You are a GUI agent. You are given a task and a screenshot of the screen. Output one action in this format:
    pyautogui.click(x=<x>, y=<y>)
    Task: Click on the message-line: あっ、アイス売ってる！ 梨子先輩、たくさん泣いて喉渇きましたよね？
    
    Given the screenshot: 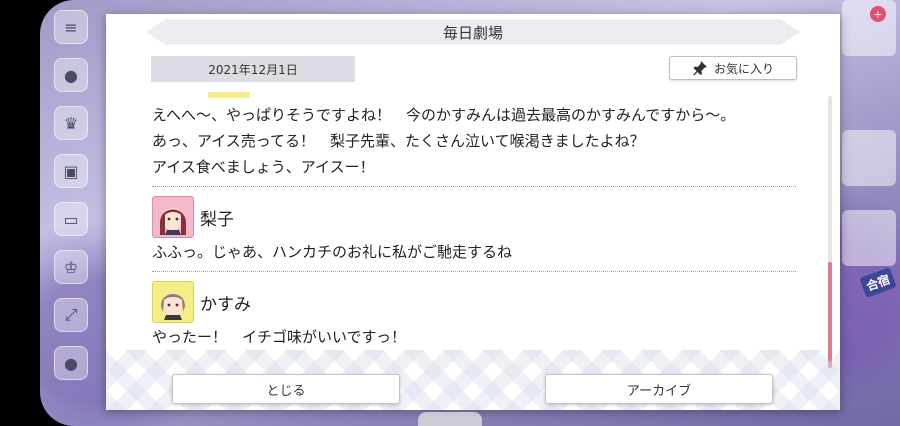 What is the action you would take?
    pyautogui.click(x=398, y=141)
    